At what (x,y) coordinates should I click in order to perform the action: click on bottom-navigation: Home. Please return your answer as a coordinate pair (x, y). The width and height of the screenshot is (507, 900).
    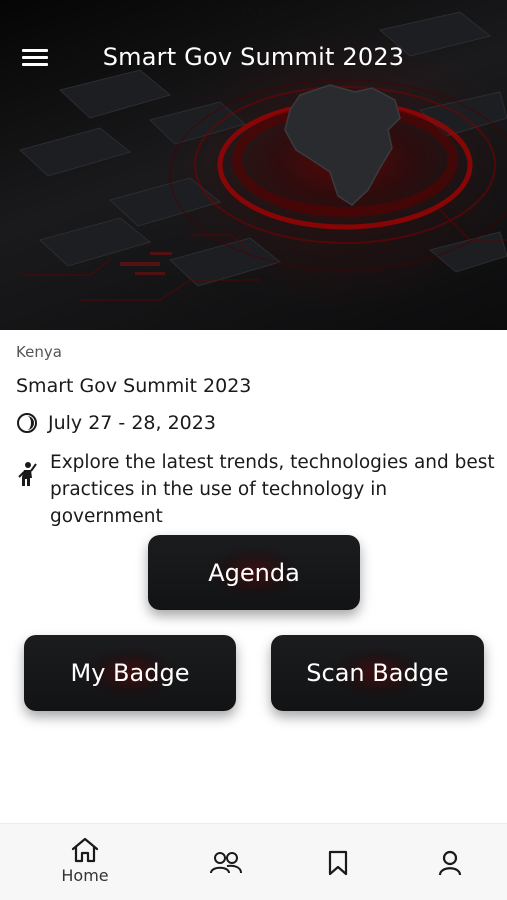
    Looking at the image, I should click on (253, 861).